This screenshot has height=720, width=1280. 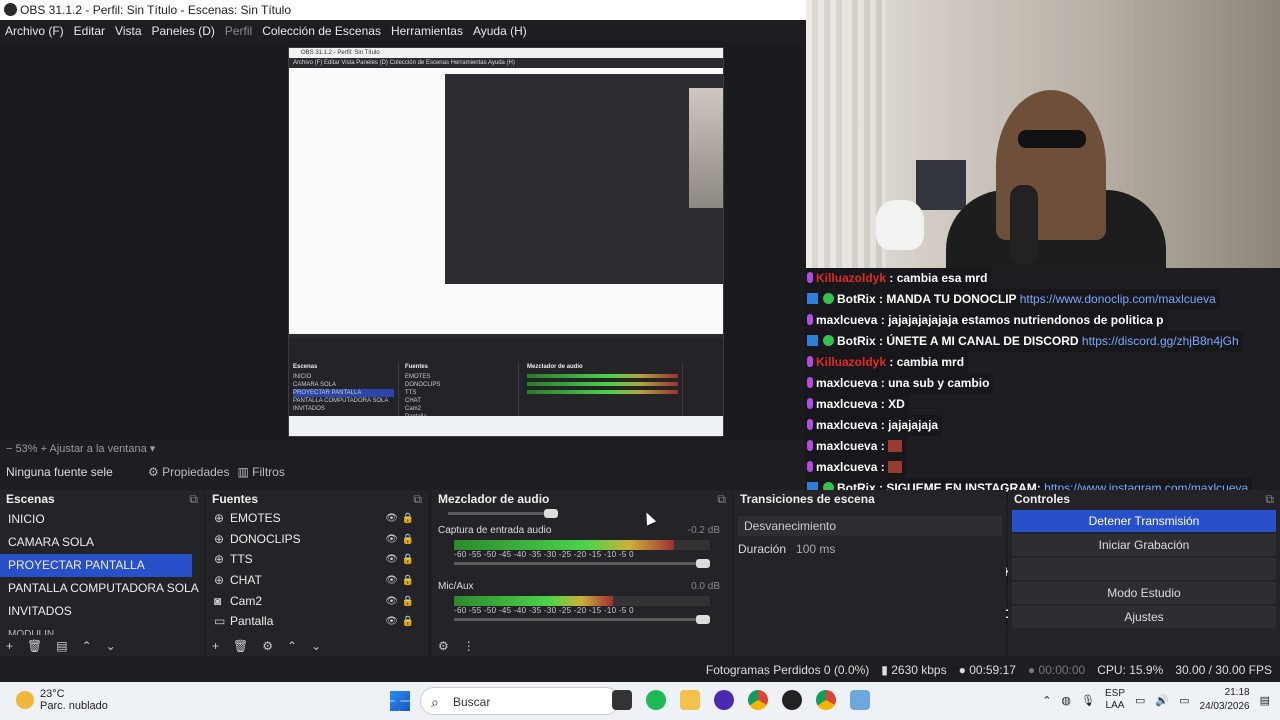 What do you see at coordinates (97, 449) in the screenshot?
I see `fit-mode: Ajustar a la ventana` at bounding box center [97, 449].